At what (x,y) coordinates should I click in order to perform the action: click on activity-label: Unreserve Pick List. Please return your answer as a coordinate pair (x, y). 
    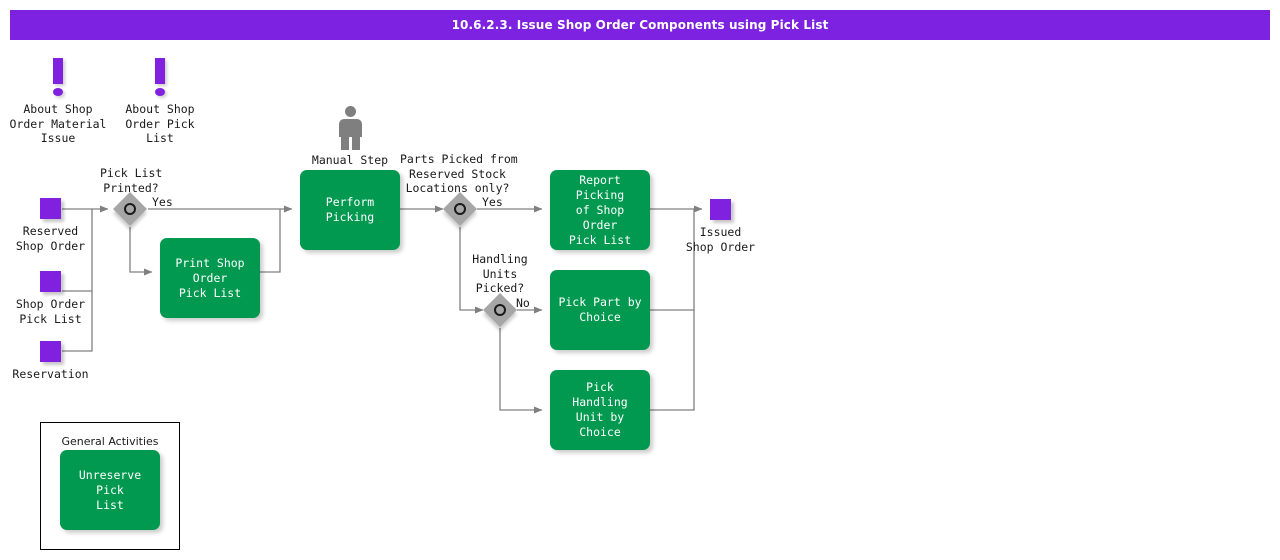
    Looking at the image, I should click on (110, 489).